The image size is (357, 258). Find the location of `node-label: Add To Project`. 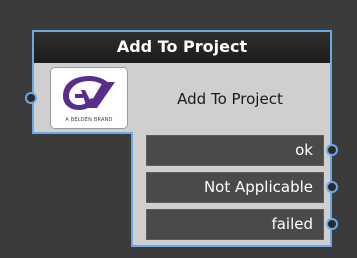

node-label: Add To Project is located at coordinates (230, 99).